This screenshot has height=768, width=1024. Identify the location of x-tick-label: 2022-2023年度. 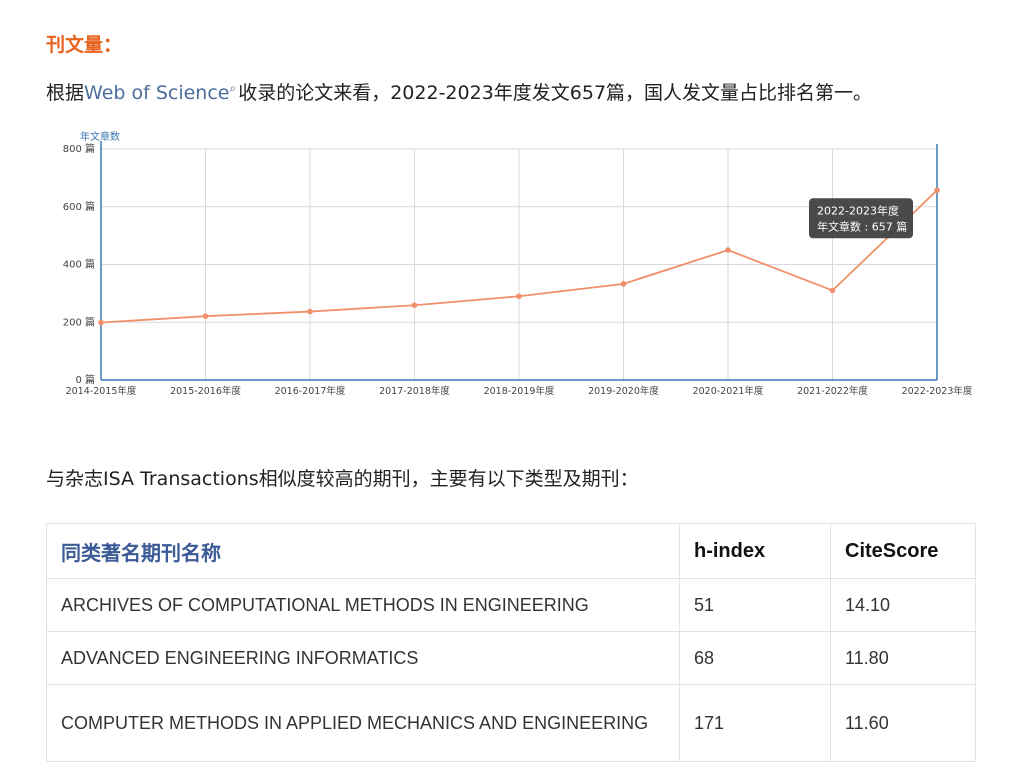
(937, 391).